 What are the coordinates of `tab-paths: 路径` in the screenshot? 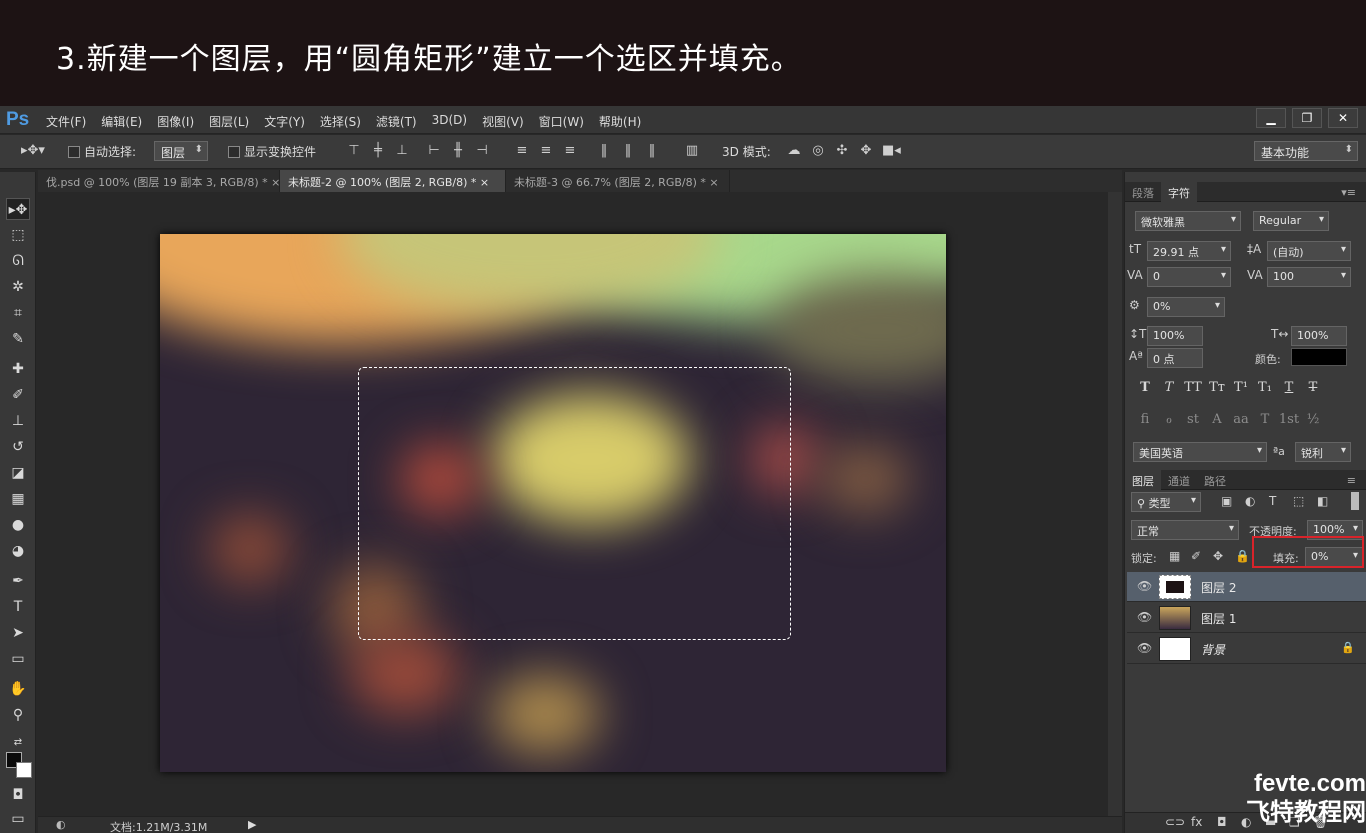 It's located at (1215, 480).